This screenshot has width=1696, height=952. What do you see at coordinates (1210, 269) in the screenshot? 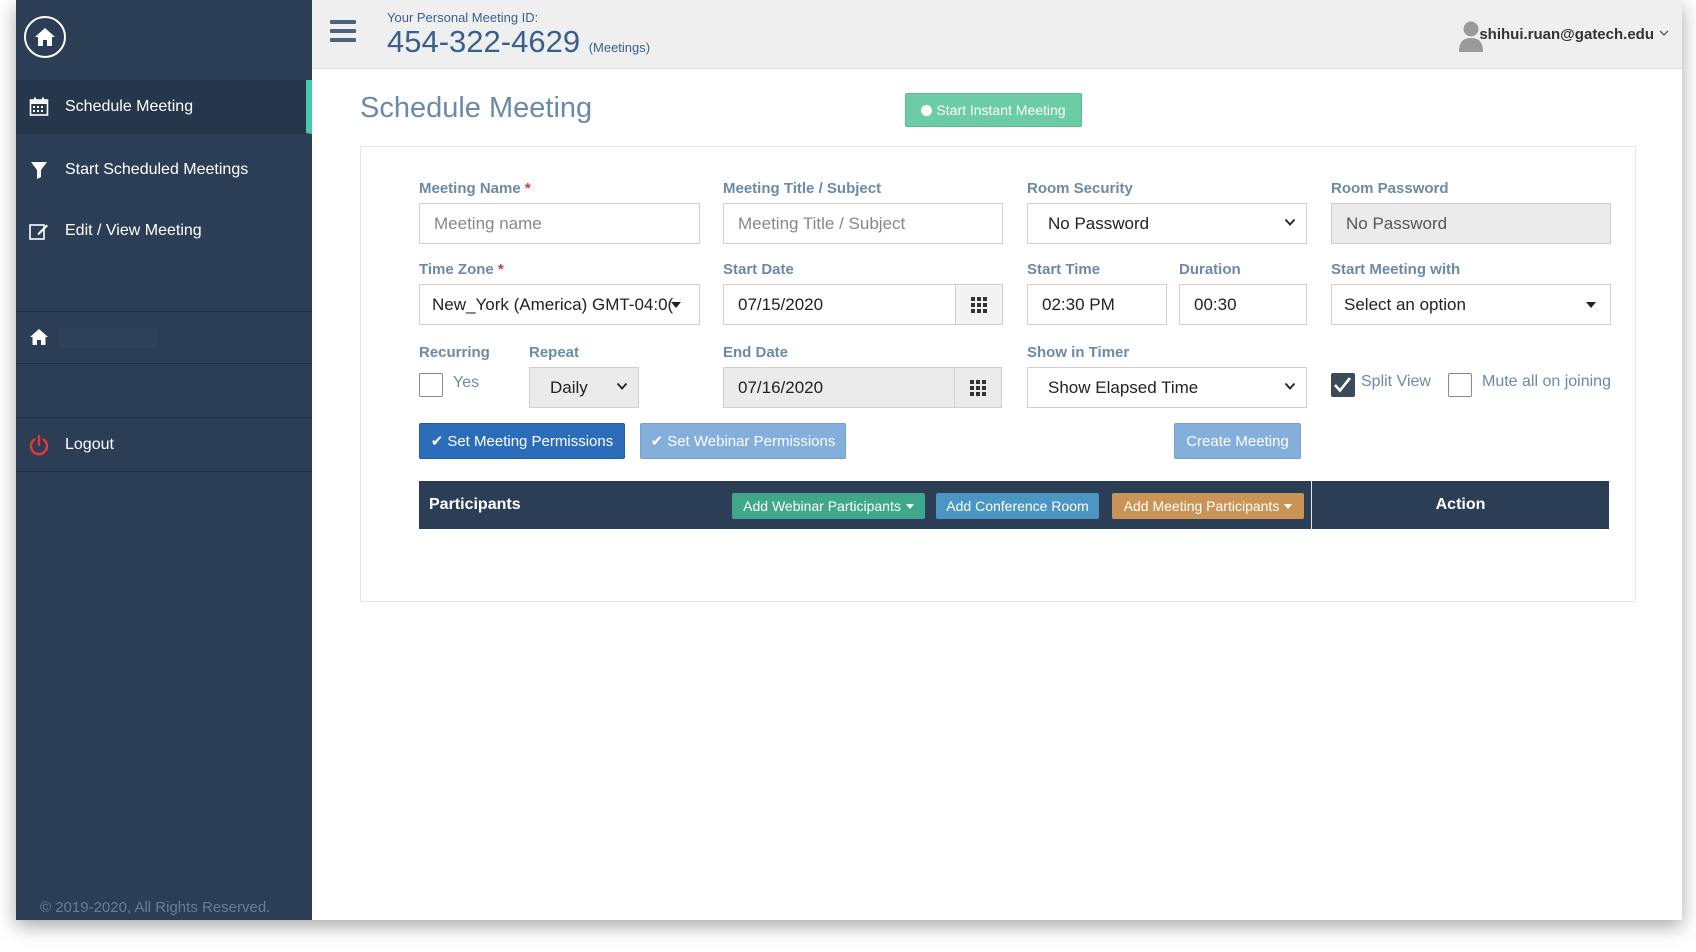
I see `duration-label: Duration` at bounding box center [1210, 269].